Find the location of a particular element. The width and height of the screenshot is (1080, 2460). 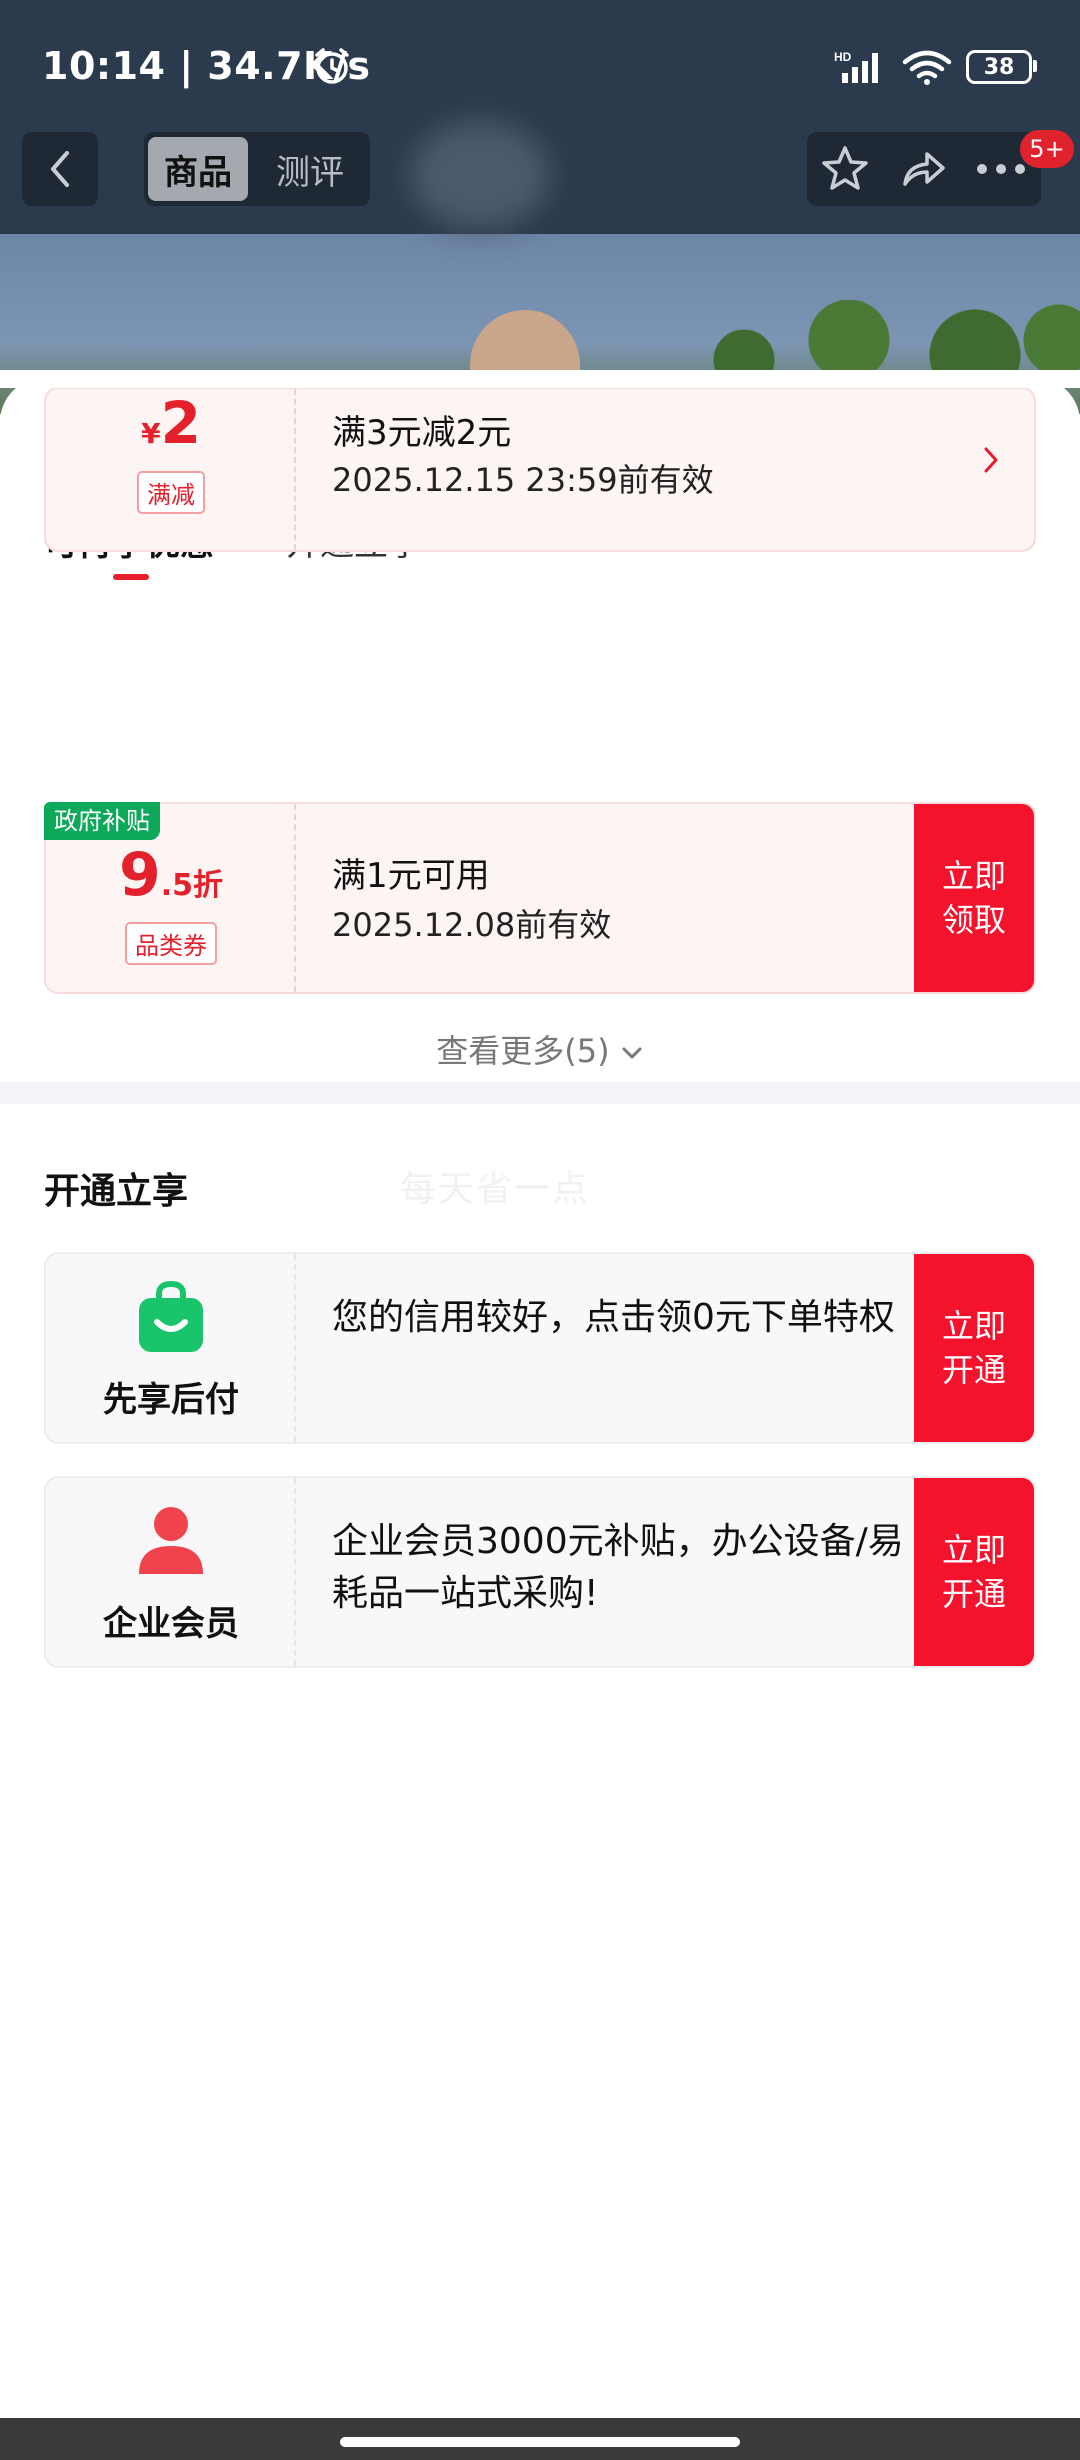

chevron-left-icon is located at coordinates (60, 169).